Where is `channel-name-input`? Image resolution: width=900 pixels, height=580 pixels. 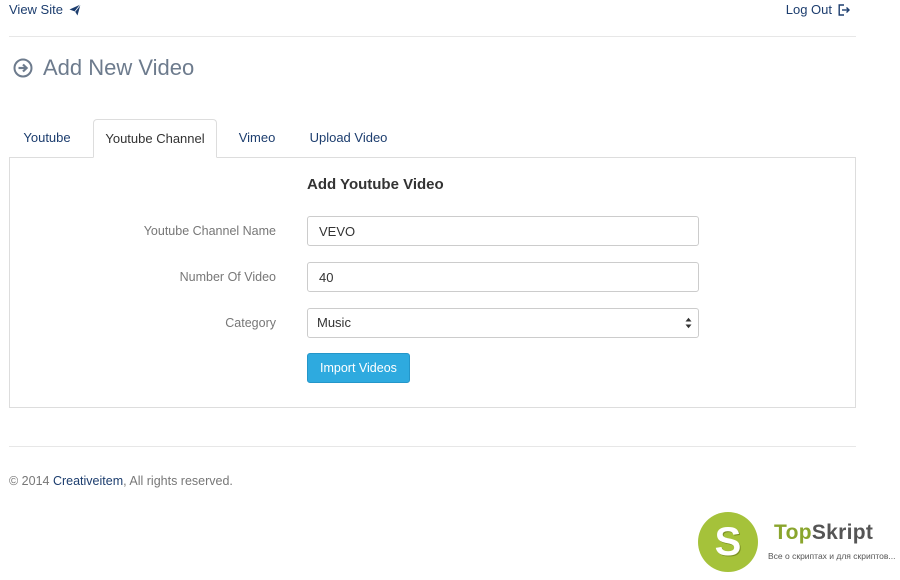
channel-name-input is located at coordinates (503, 231).